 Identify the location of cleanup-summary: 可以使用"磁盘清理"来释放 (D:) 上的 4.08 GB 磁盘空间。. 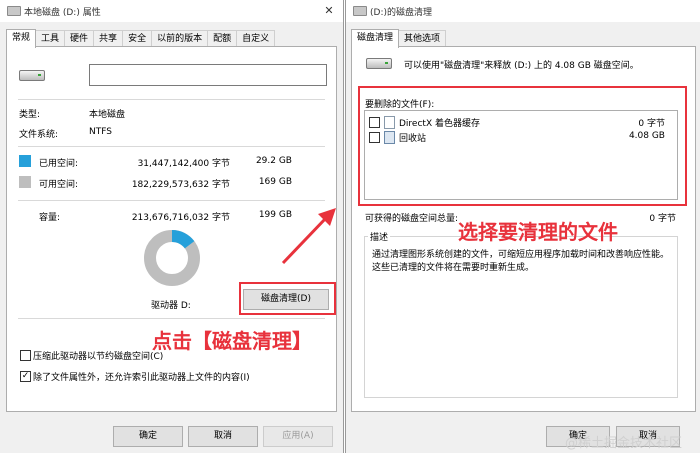
(521, 66).